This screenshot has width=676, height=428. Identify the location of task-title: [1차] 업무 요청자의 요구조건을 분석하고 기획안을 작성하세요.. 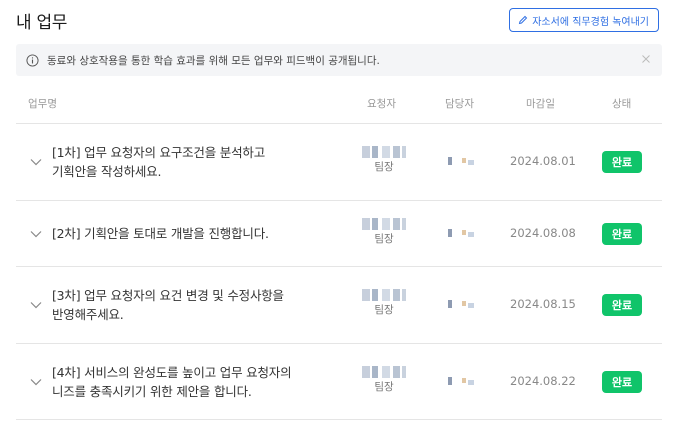
(187, 162).